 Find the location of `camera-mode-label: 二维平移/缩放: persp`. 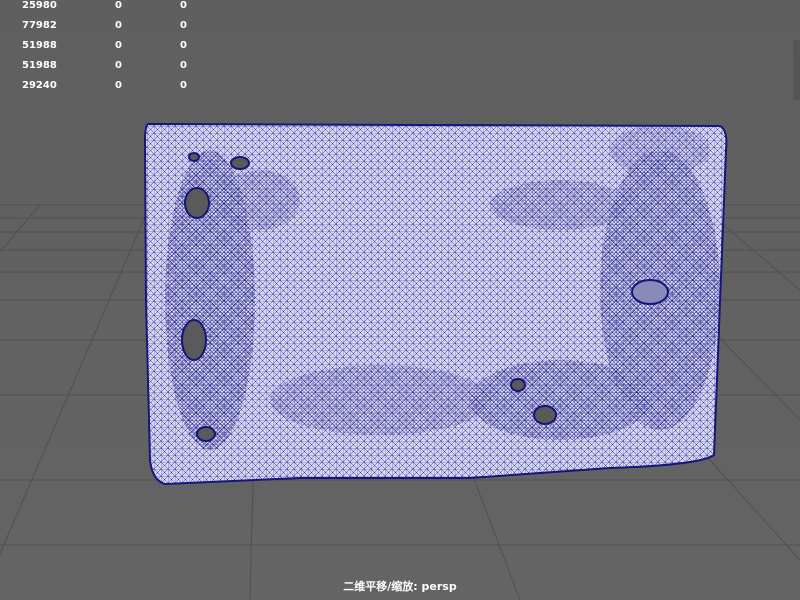

camera-mode-label: 二维平移/缩放: persp is located at coordinates (400, 586).